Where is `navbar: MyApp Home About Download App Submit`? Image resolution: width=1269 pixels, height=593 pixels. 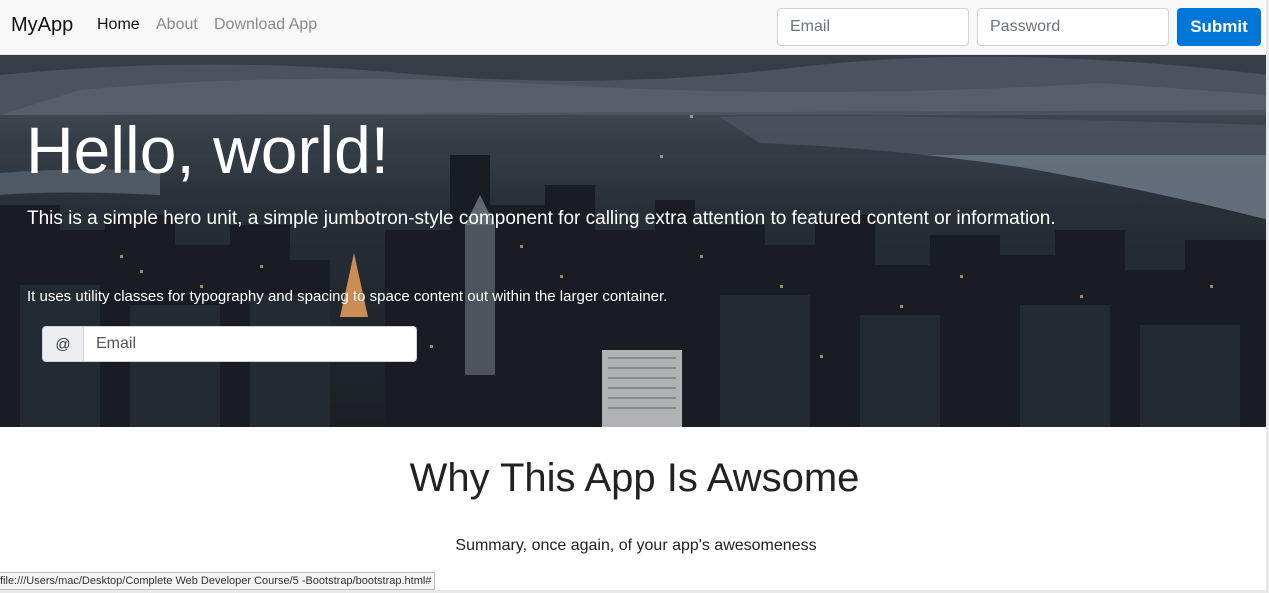 navbar: MyApp Home About Download App Submit is located at coordinates (634, 27).